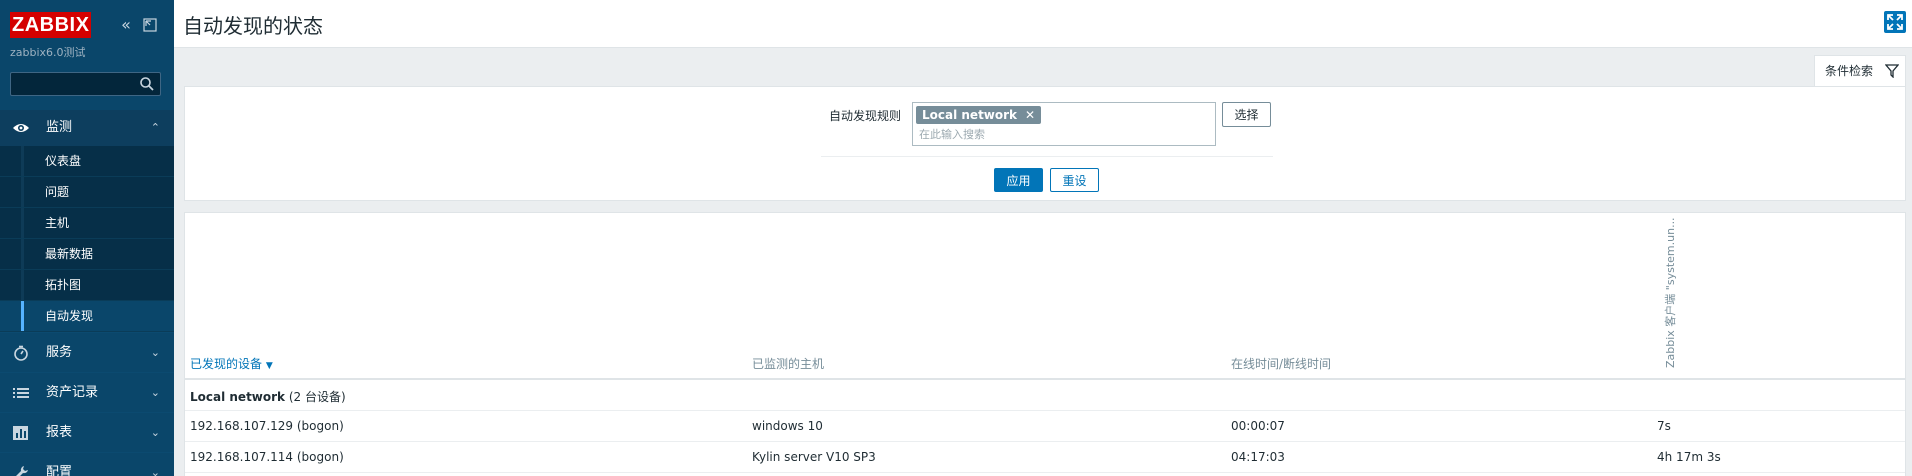  What do you see at coordinates (87, 254) in the screenshot?
I see `submenu-latest-data: 最新数据` at bounding box center [87, 254].